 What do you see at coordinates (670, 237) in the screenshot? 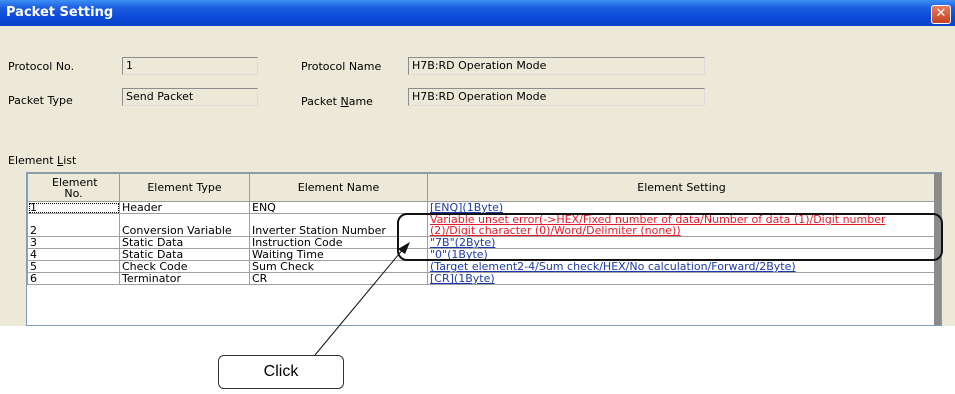
I see `highlight-rounded-rect` at bounding box center [670, 237].